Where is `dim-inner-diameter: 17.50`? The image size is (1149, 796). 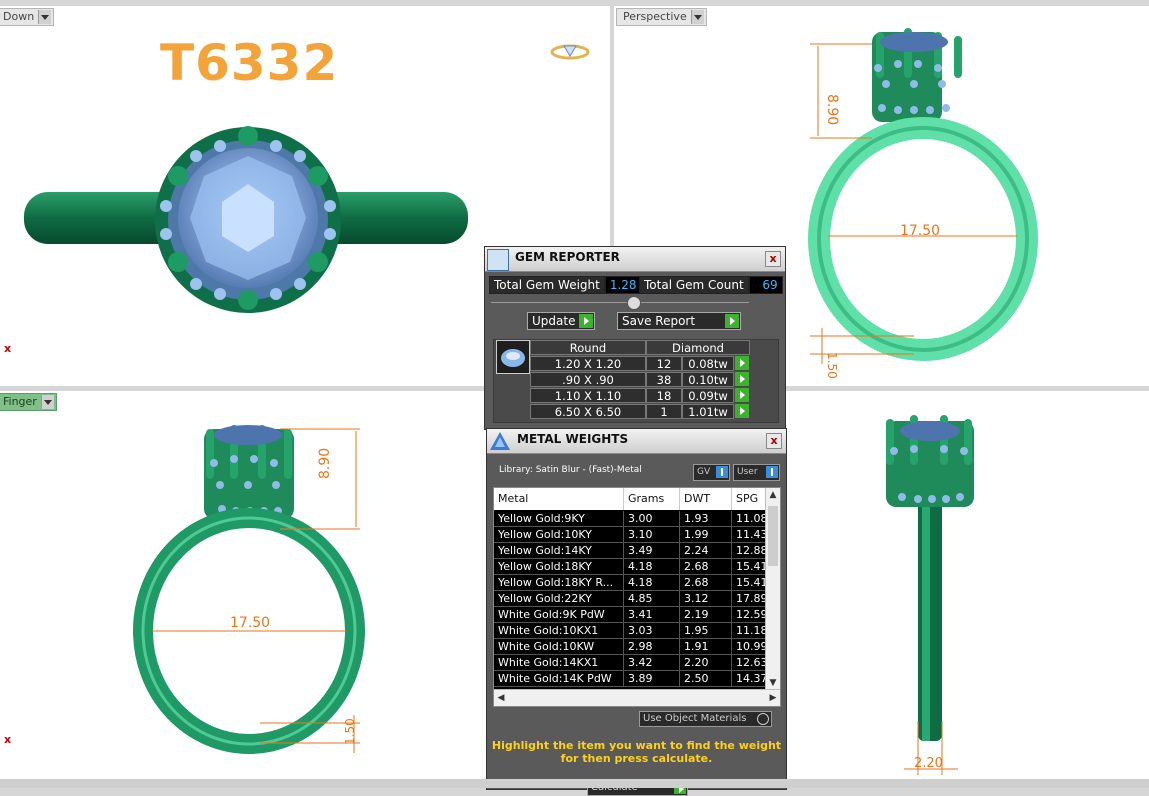
dim-inner-diameter: 17.50 is located at coordinates (250, 623).